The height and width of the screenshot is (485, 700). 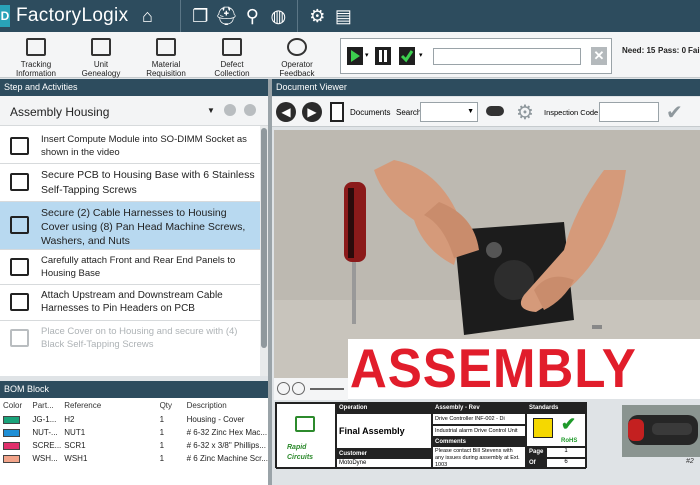 What do you see at coordinates (674, 112) in the screenshot?
I see `check-icon: ✔` at bounding box center [674, 112].